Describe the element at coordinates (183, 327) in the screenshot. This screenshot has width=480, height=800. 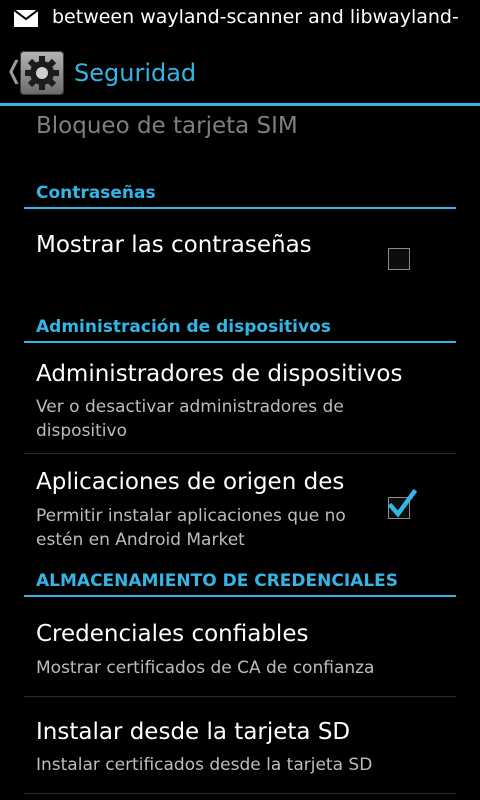
I see `category-device-admin: Administración de dispositivos` at that location.